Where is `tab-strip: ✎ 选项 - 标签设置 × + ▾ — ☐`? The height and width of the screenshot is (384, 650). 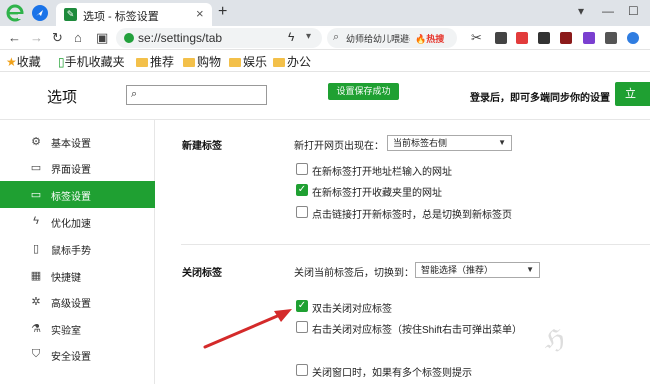
tab-strip: ✎ 选项 - 标签设置 × + ▾ — ☐ is located at coordinates (325, 13).